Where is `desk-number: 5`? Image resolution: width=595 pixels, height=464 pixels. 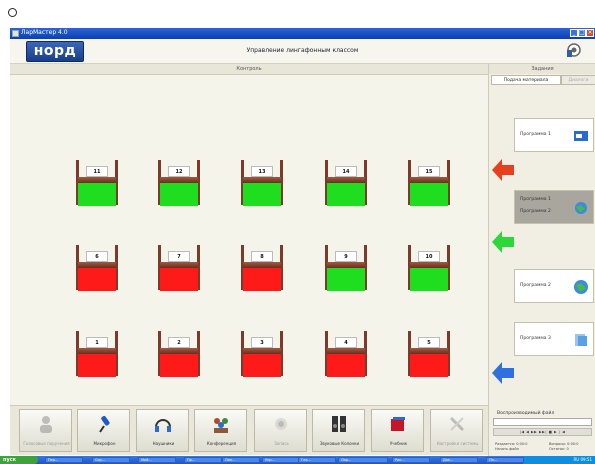 desk-number: 5 is located at coordinates (429, 342).